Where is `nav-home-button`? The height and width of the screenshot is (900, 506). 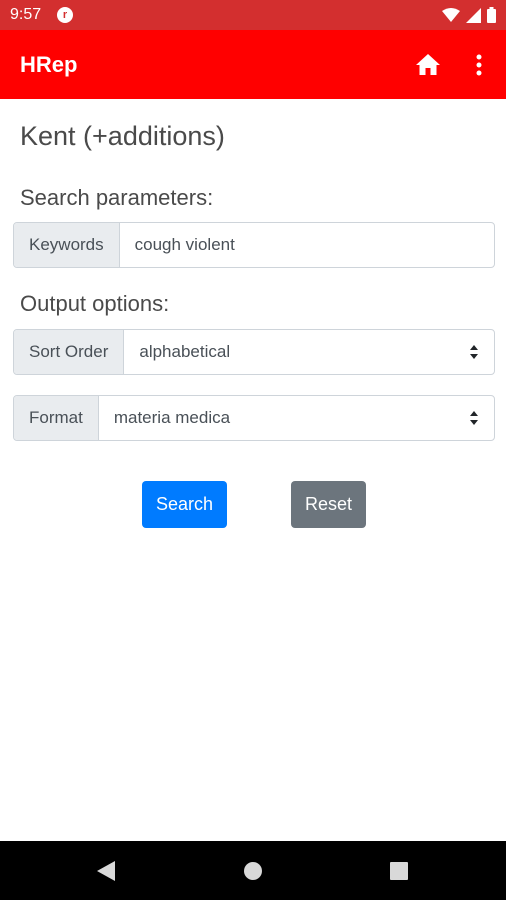 nav-home-button is located at coordinates (253, 871).